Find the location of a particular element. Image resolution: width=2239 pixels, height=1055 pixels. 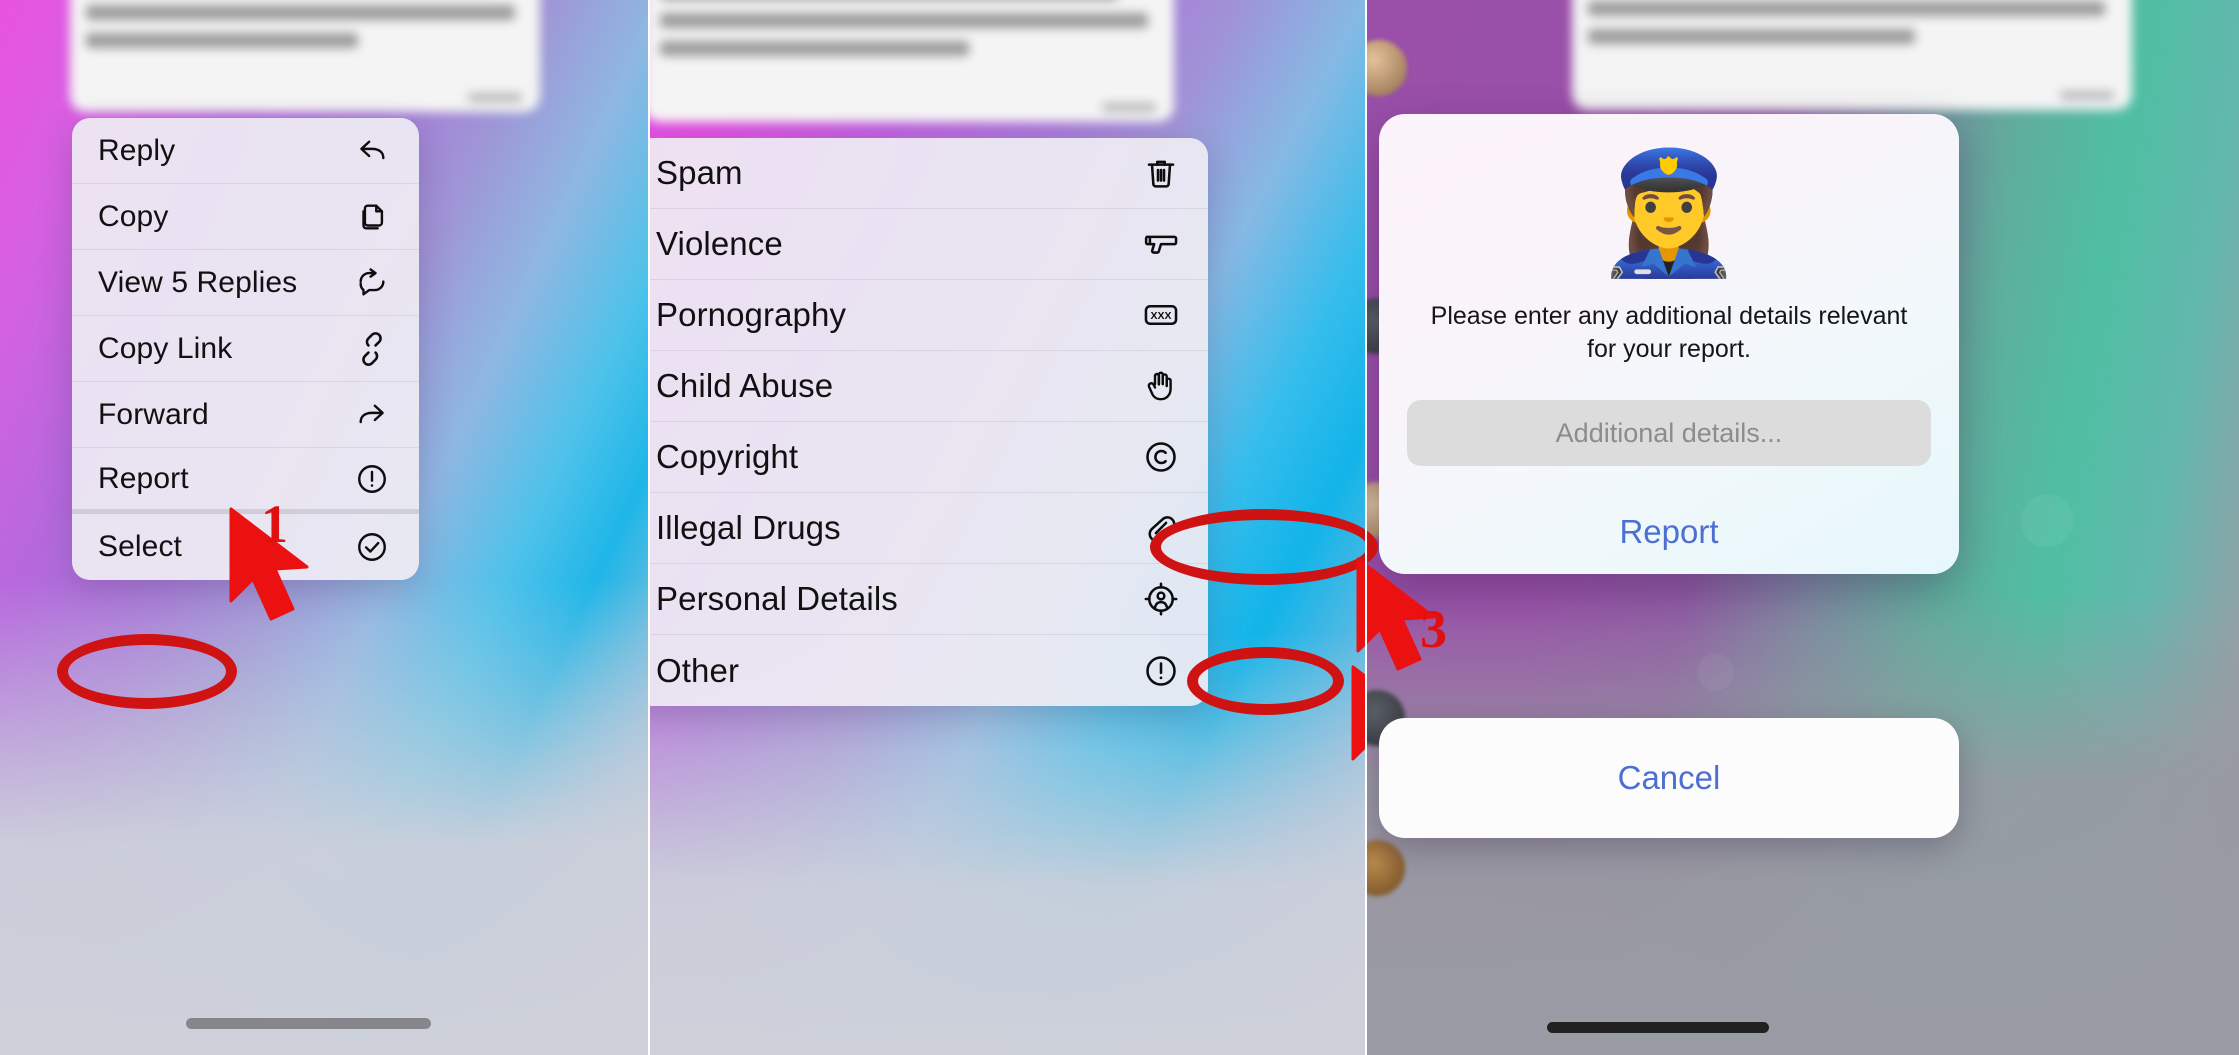

reply-bubble-icon is located at coordinates (372, 283).